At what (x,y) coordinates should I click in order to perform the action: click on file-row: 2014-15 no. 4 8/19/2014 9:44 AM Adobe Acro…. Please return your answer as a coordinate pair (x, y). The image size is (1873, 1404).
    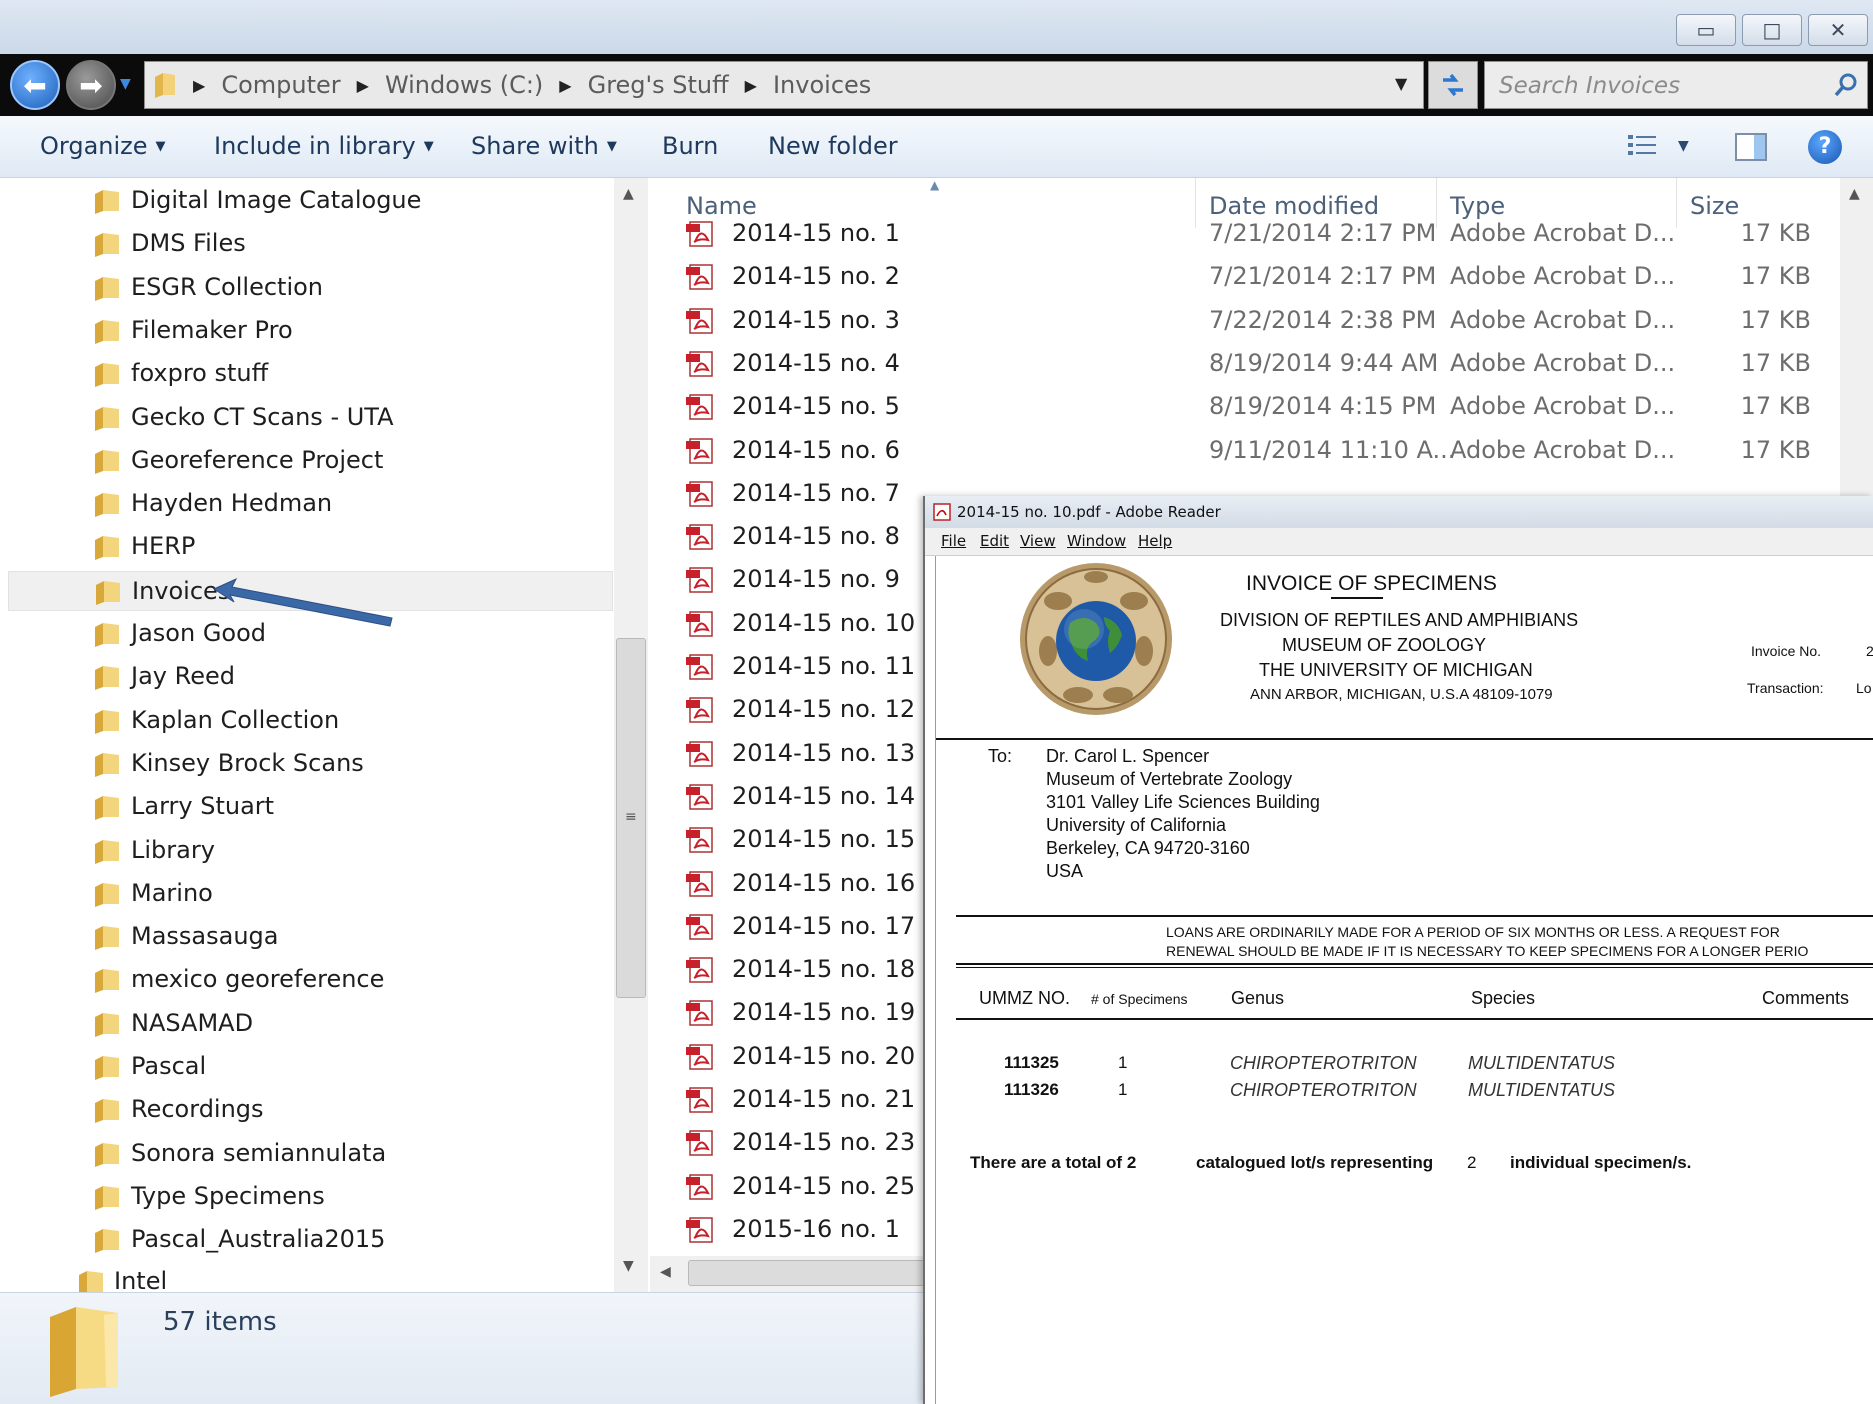
    Looking at the image, I should click on (1266, 364).